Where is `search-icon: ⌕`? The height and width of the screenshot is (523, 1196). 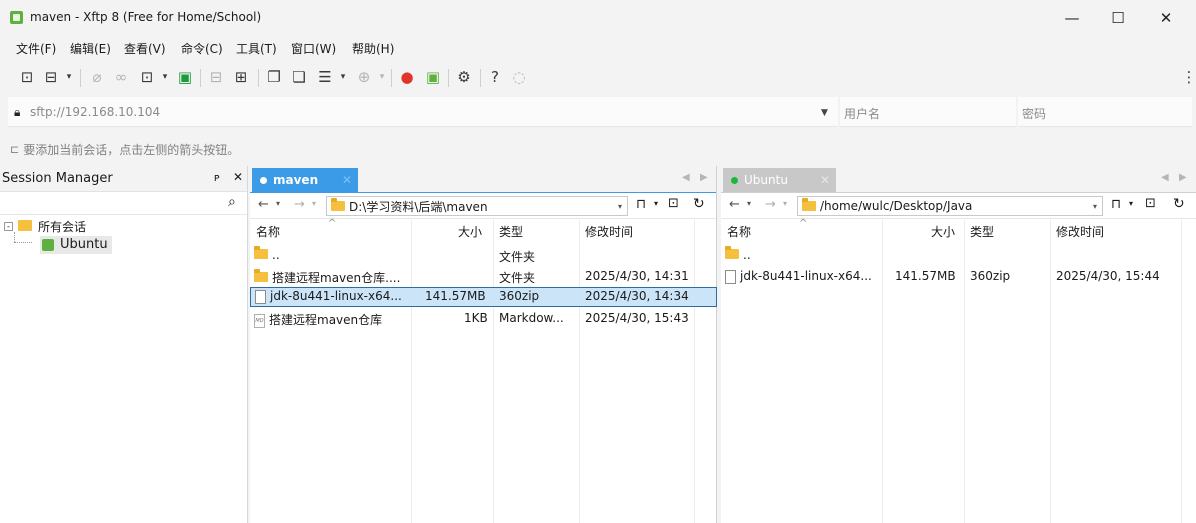
search-icon: ⌕ is located at coordinates (232, 202).